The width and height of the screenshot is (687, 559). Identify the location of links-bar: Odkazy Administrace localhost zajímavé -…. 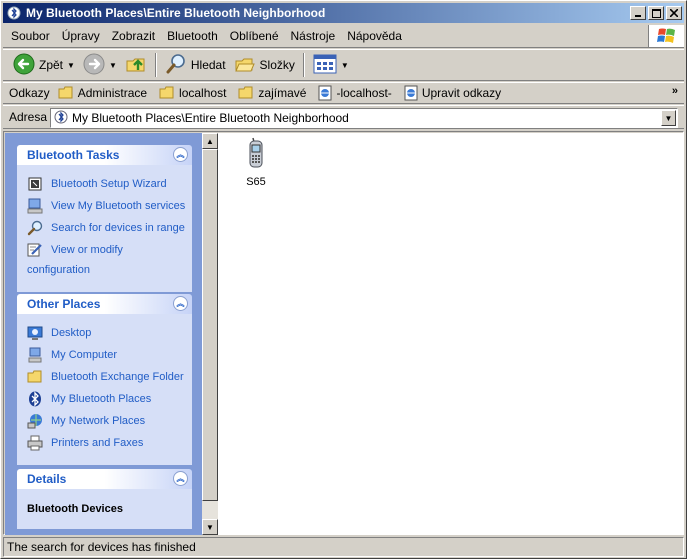
(343, 93).